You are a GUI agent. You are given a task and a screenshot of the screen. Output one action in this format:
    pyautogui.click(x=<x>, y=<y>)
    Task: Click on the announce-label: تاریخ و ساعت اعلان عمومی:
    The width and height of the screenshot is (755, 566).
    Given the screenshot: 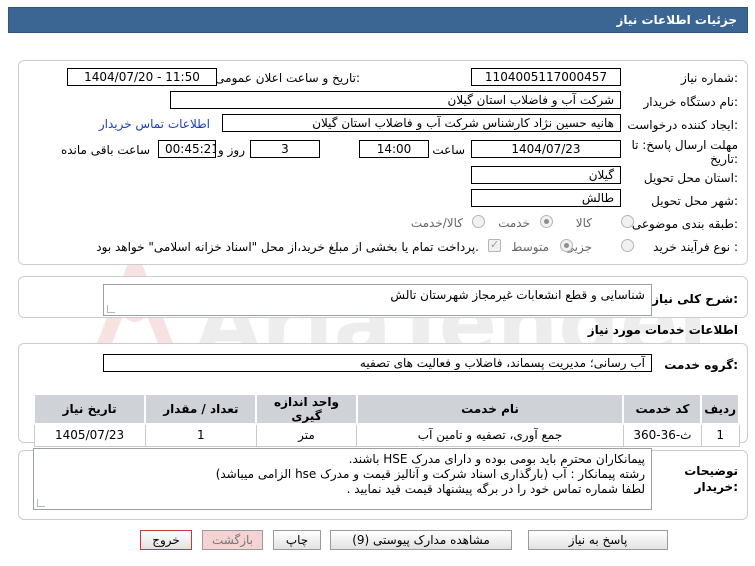 What is the action you would take?
    pyautogui.click(x=287, y=78)
    